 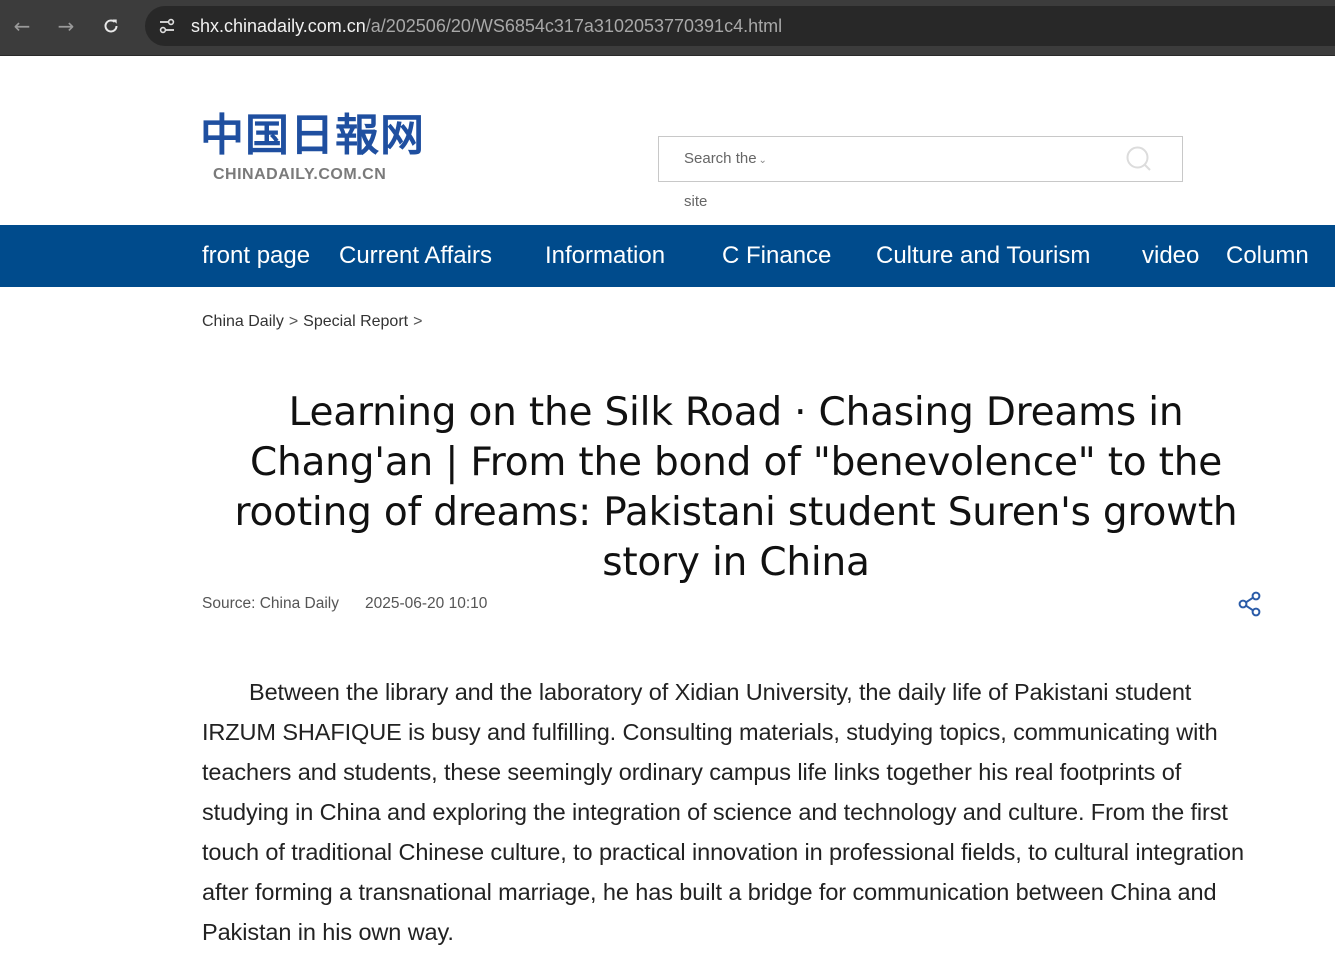 I want to click on nav-current-affairs: Current Affairs, so click(x=415, y=256).